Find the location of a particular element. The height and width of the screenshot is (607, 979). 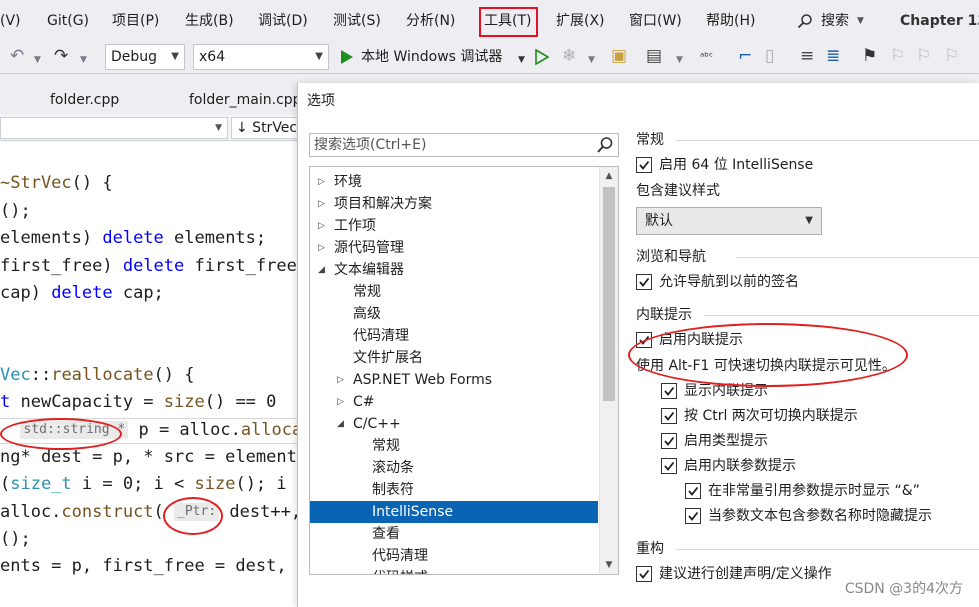

tree-item-cpp-code-style: ▷代码样式 is located at coordinates (454, 570).